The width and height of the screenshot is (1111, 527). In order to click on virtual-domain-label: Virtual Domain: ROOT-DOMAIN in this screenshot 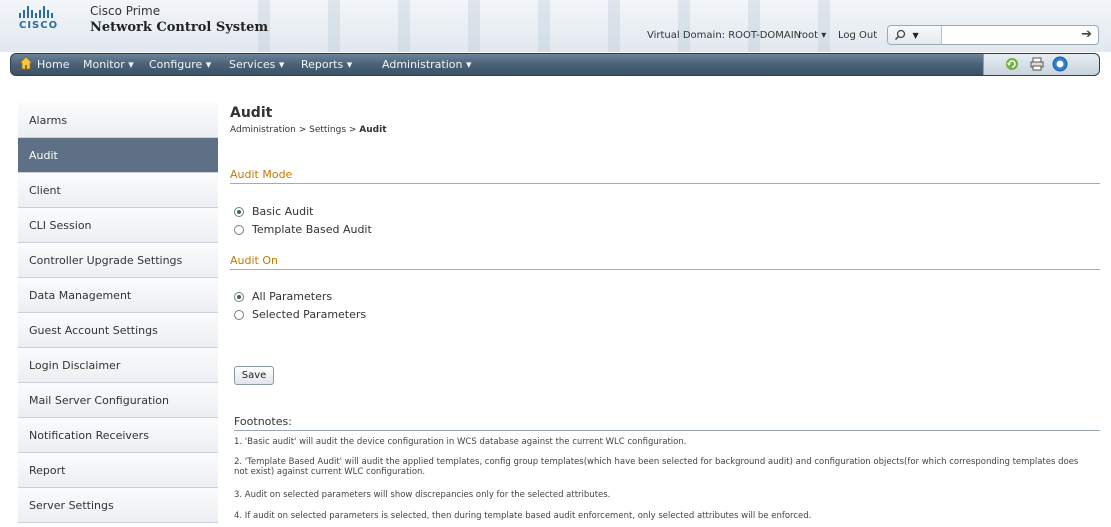, I will do `click(724, 35)`.